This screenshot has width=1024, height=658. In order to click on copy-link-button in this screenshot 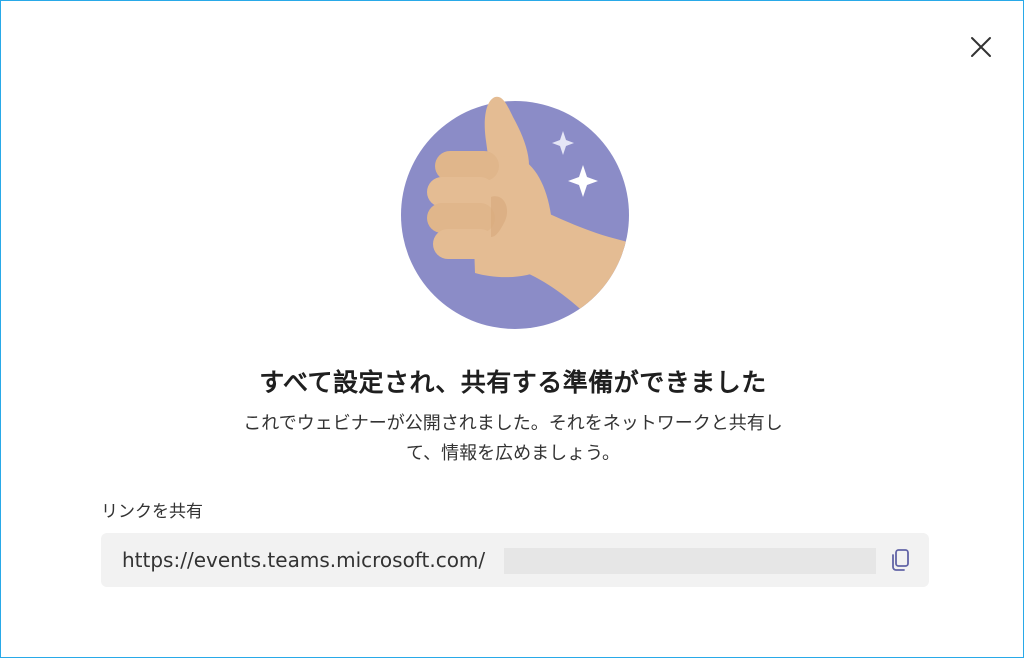, I will do `click(901, 560)`.